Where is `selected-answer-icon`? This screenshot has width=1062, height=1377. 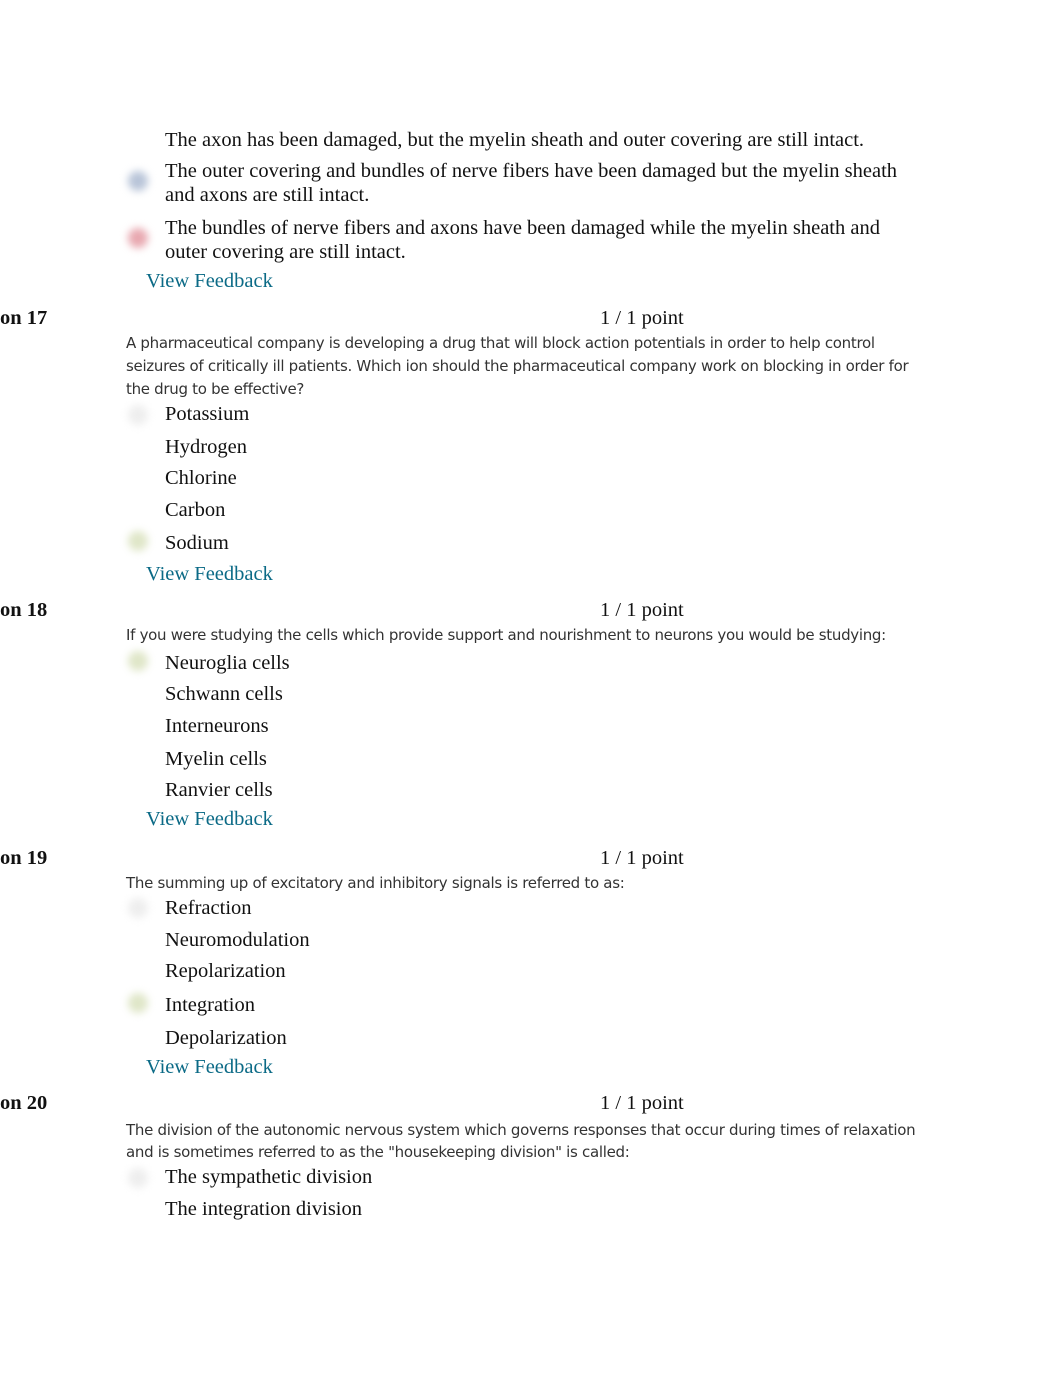
selected-answer-icon is located at coordinates (138, 181).